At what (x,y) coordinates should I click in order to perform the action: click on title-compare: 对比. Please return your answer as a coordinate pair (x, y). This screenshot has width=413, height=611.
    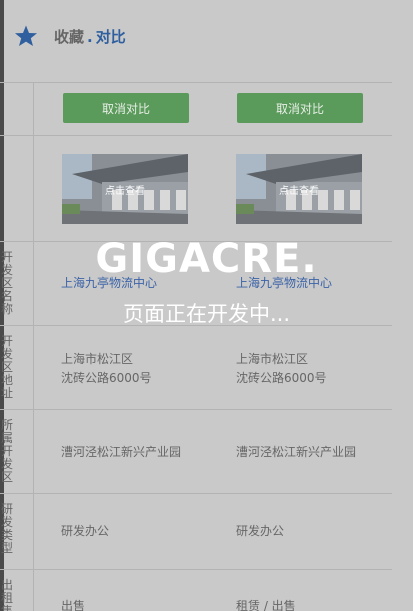
    Looking at the image, I should click on (110, 37).